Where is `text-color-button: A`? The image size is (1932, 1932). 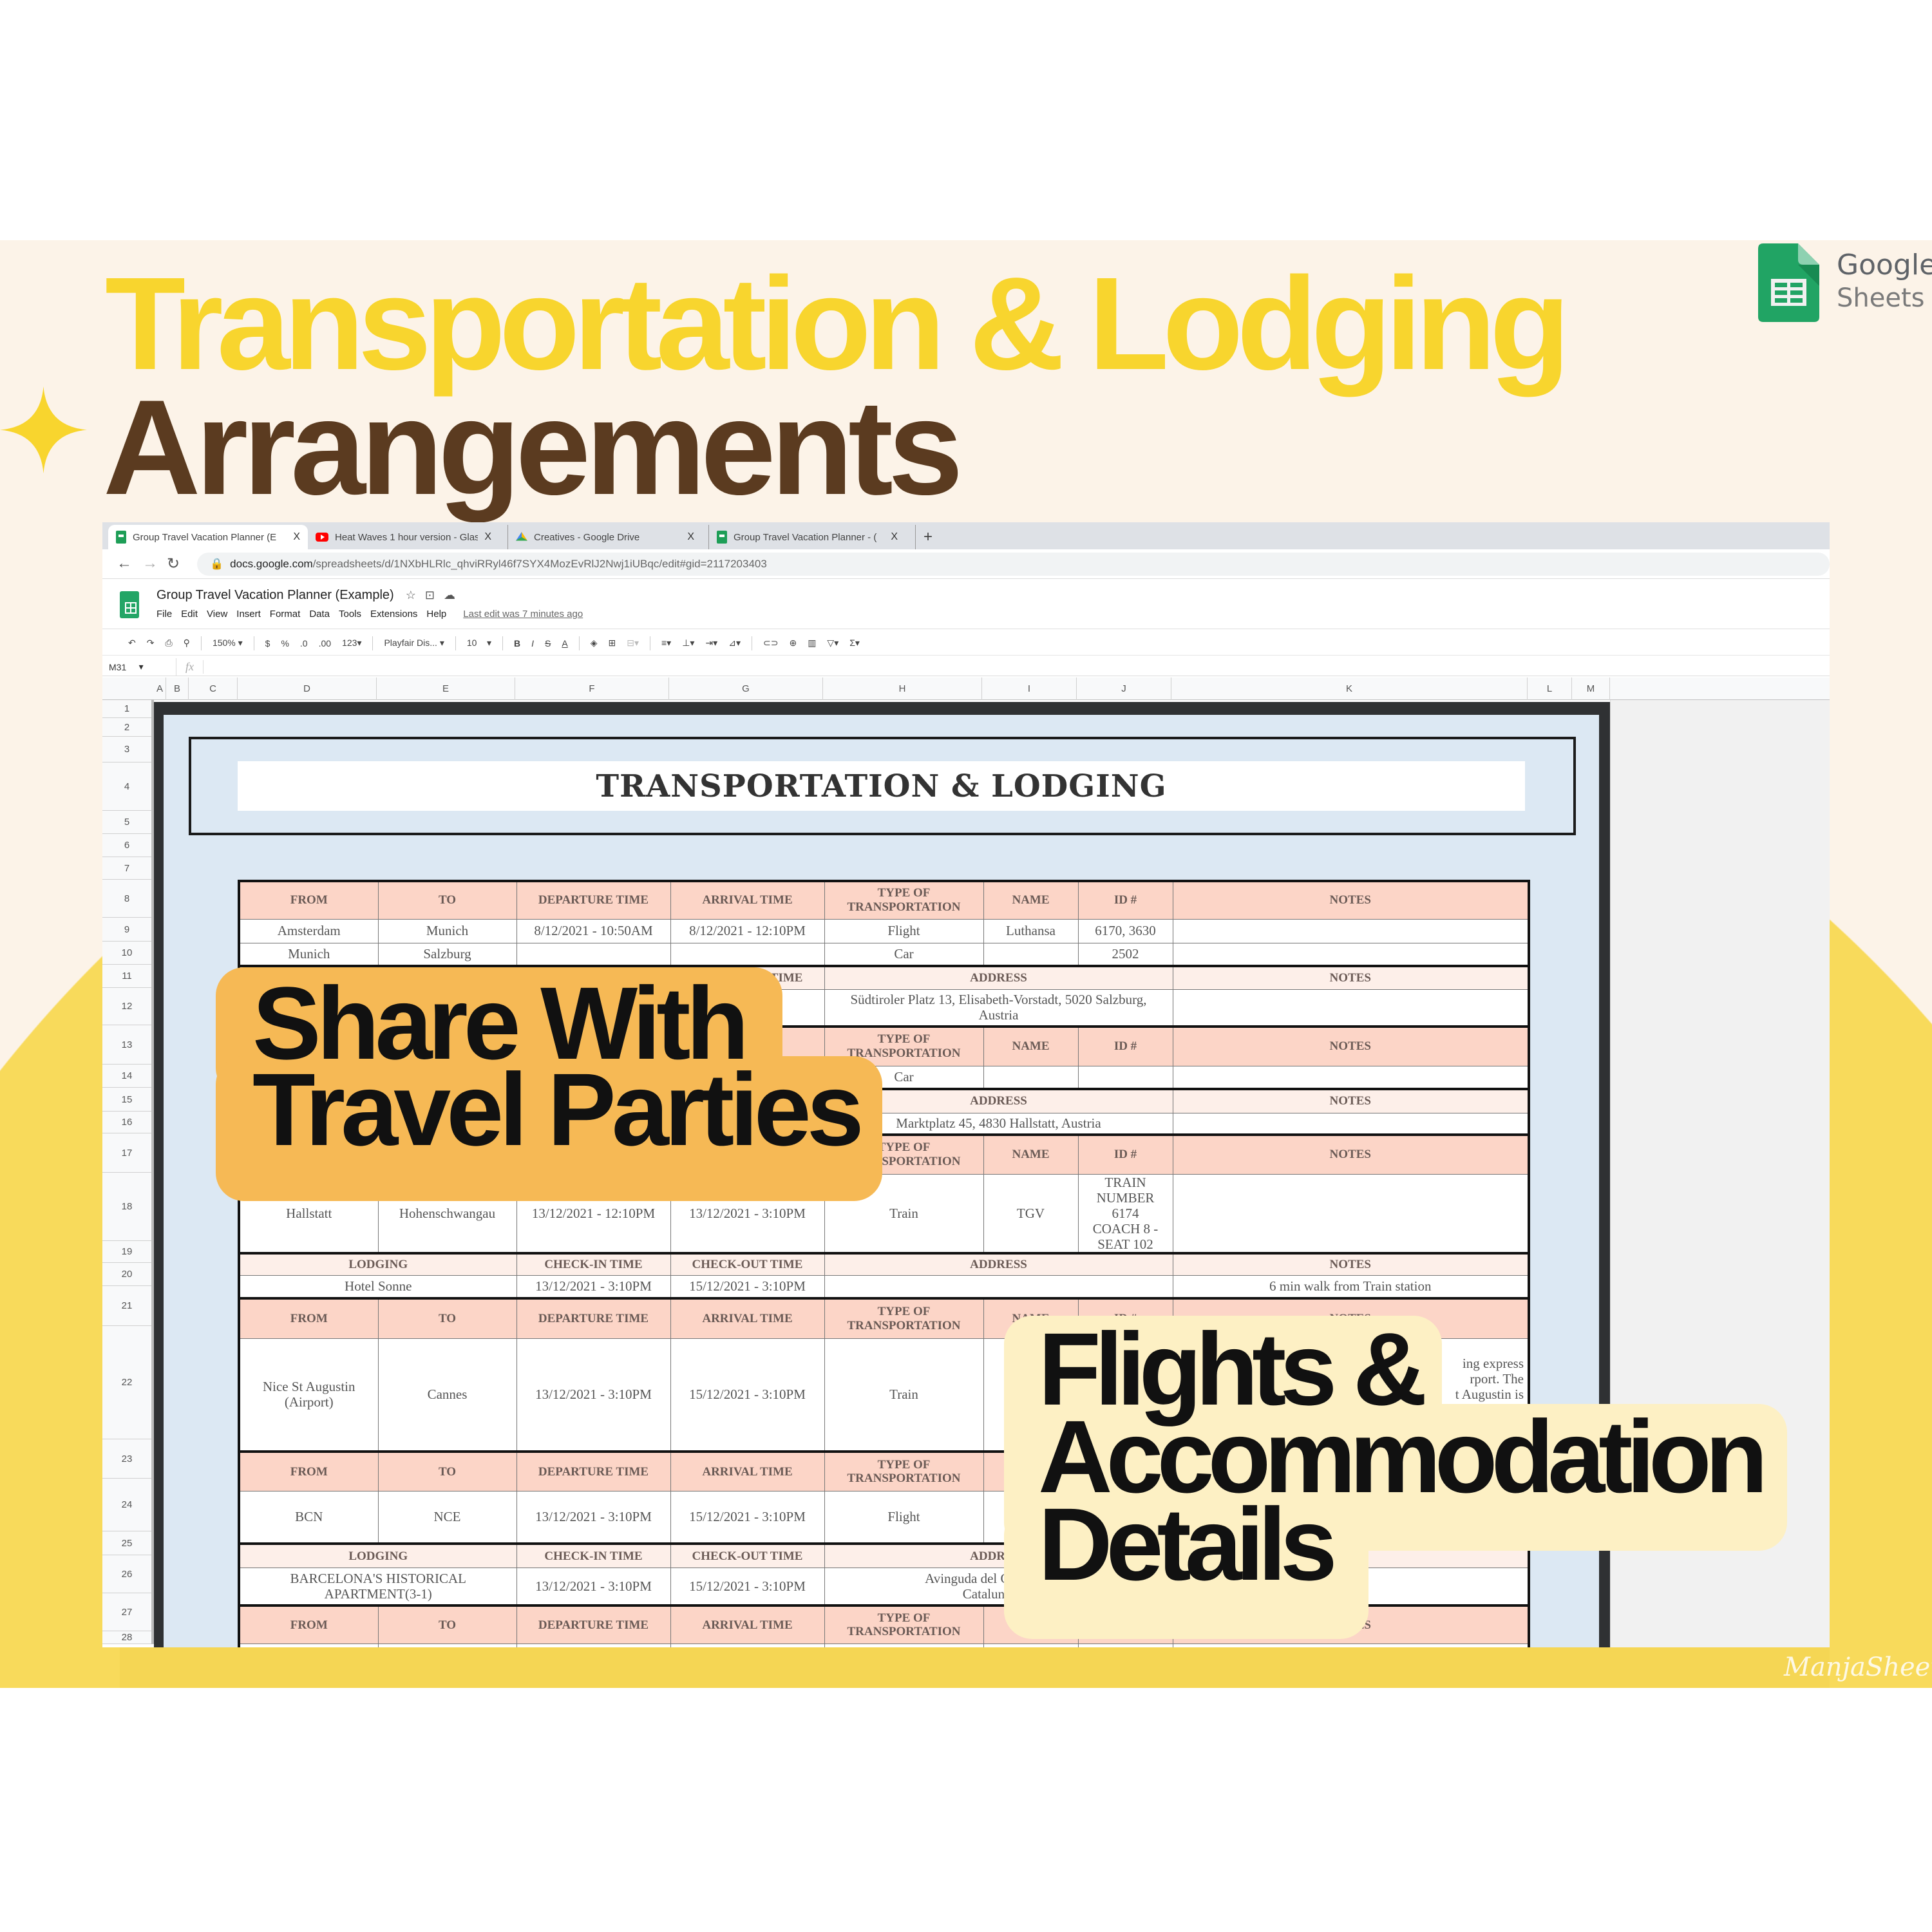 text-color-button: A is located at coordinates (564, 643).